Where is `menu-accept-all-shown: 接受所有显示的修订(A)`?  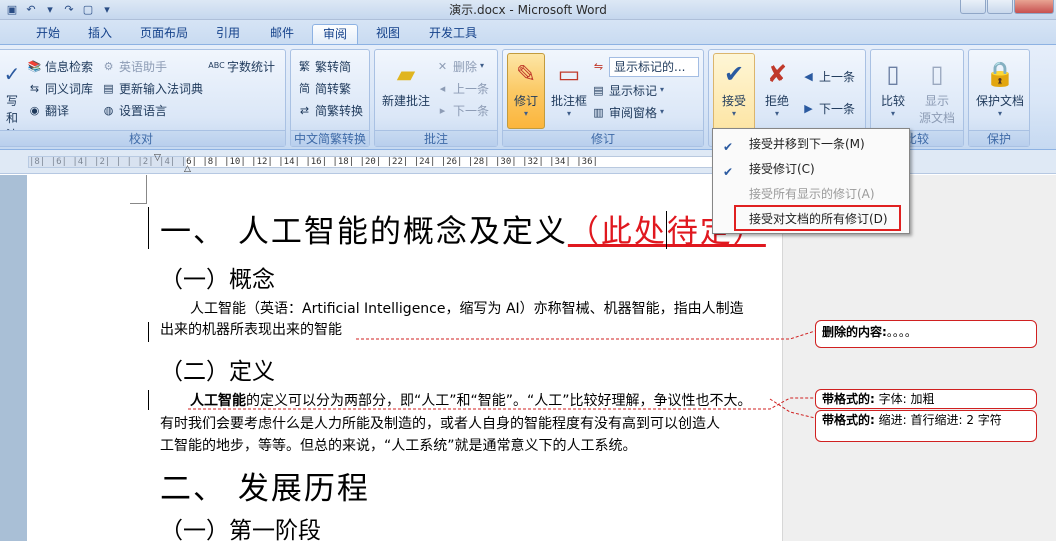 menu-accept-all-shown: 接受所有显示的修订(A) is located at coordinates (811, 194).